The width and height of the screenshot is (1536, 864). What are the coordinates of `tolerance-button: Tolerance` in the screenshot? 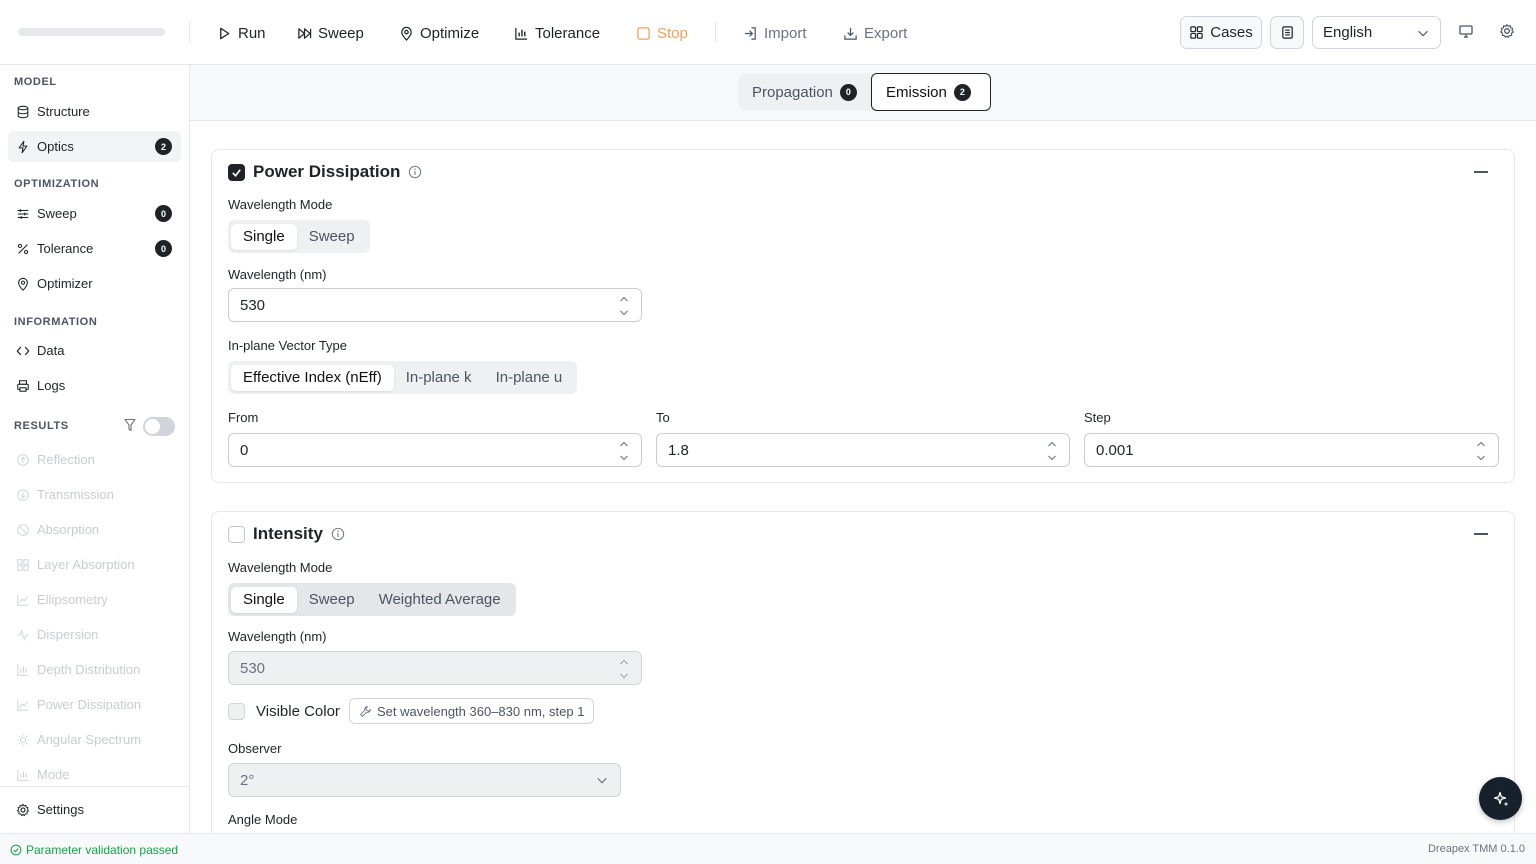 It's located at (557, 33).